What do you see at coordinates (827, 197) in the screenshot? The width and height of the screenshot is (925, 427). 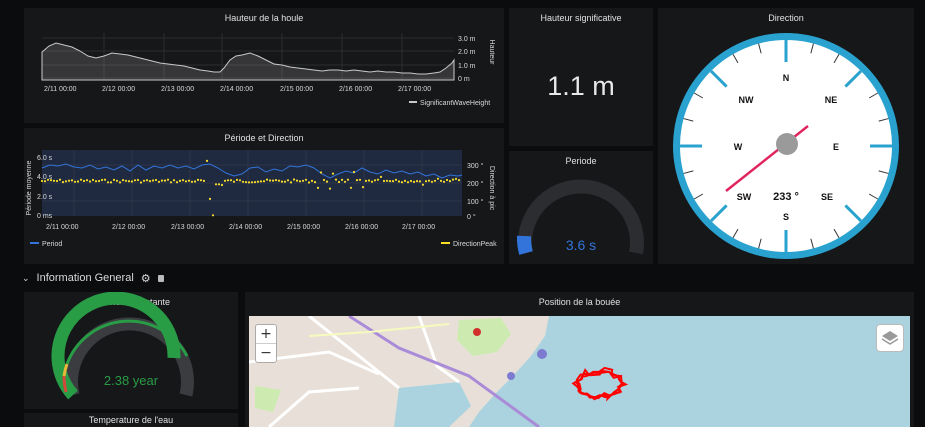 I see `compass-label-se: SE` at bounding box center [827, 197].